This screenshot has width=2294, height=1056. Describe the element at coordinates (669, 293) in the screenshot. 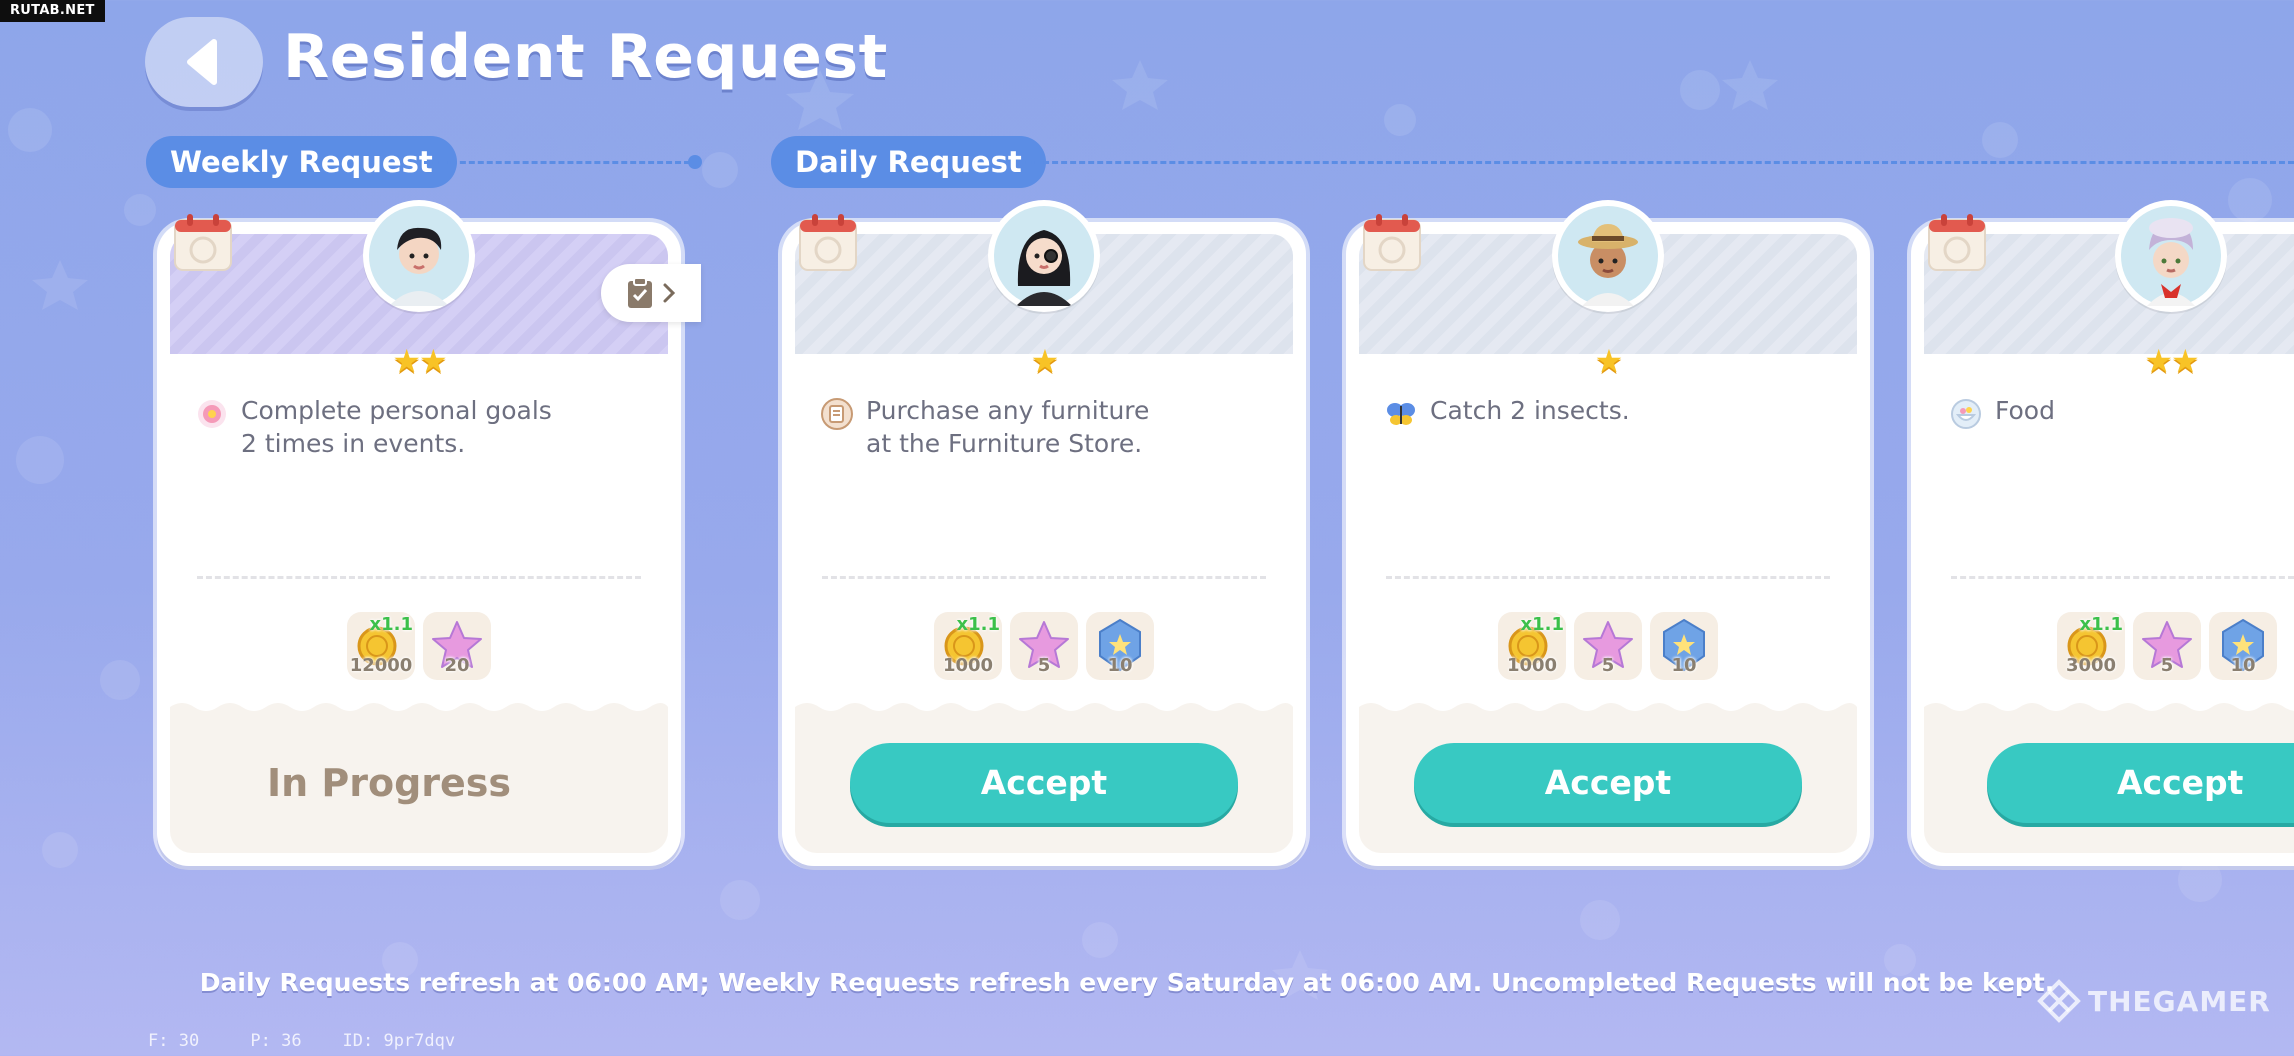

I see `chevron-right-icon` at that location.